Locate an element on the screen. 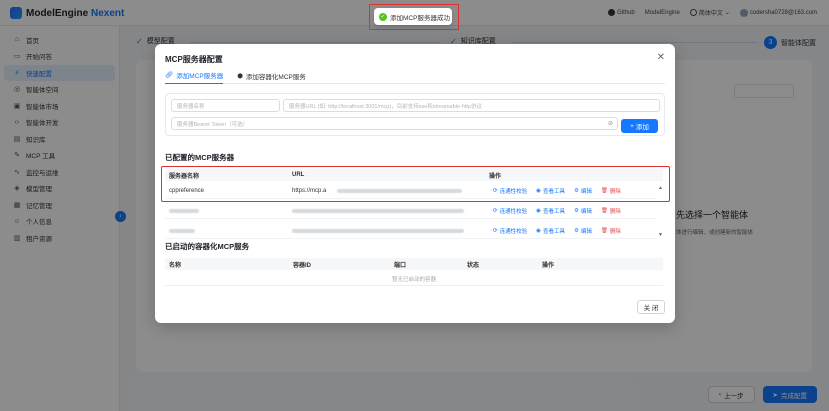  empty-state: 暂无已启动的容器 is located at coordinates (414, 279).